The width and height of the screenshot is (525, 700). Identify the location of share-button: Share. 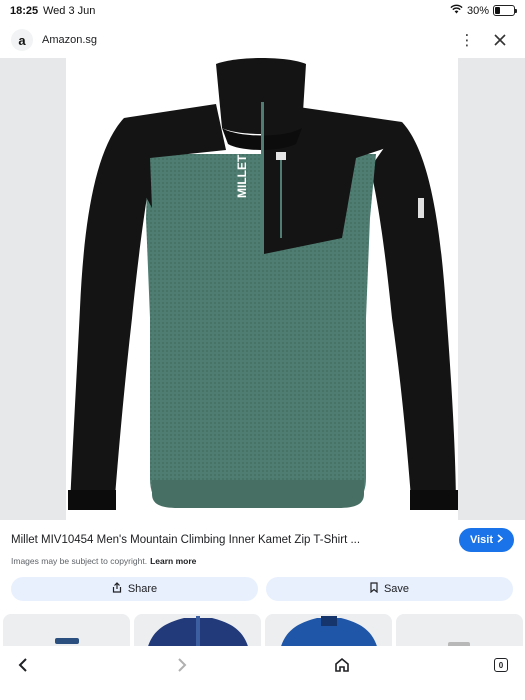
(134, 589).